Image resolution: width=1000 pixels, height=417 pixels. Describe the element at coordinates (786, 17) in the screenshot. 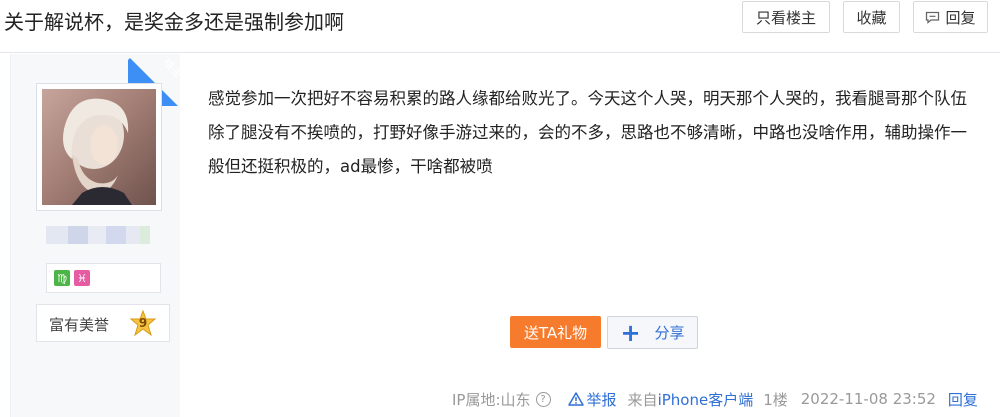

I see `only-op-button: 只看楼主` at that location.